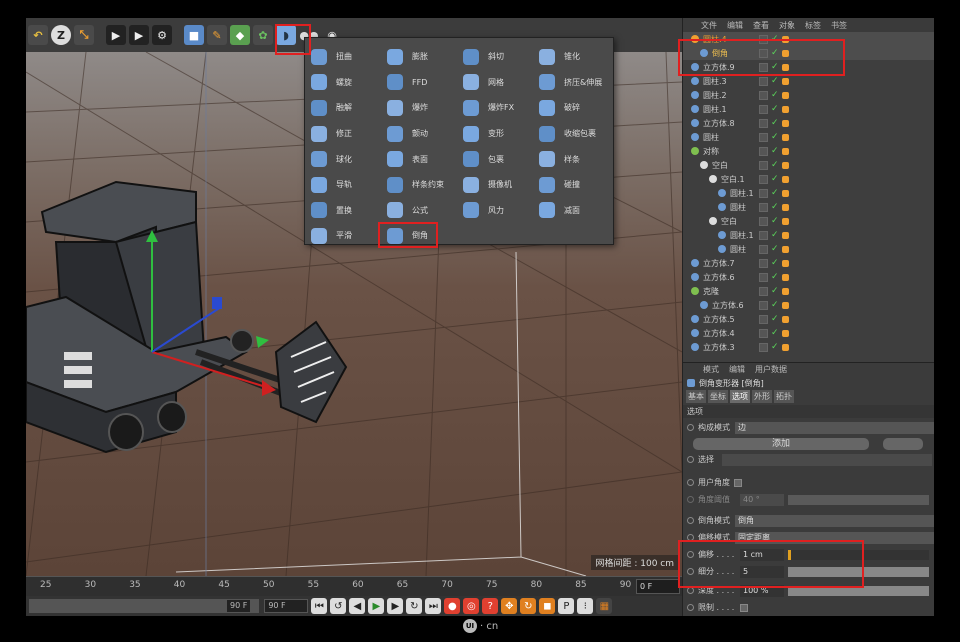  I want to click on deformer-item: 摄像机, so click(488, 185).